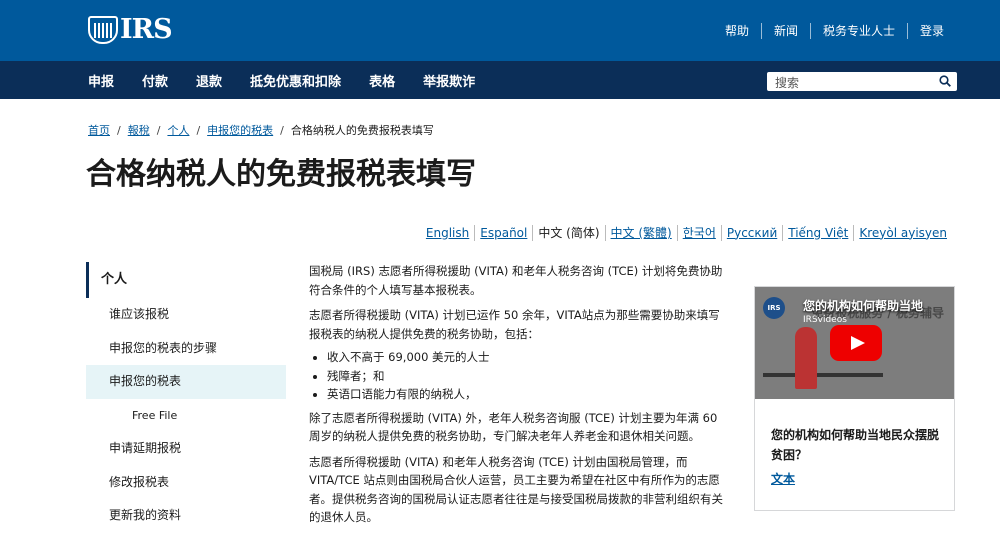 The height and width of the screenshot is (537, 1000). What do you see at coordinates (103, 30) in the screenshot?
I see `eagle-icon` at bounding box center [103, 30].